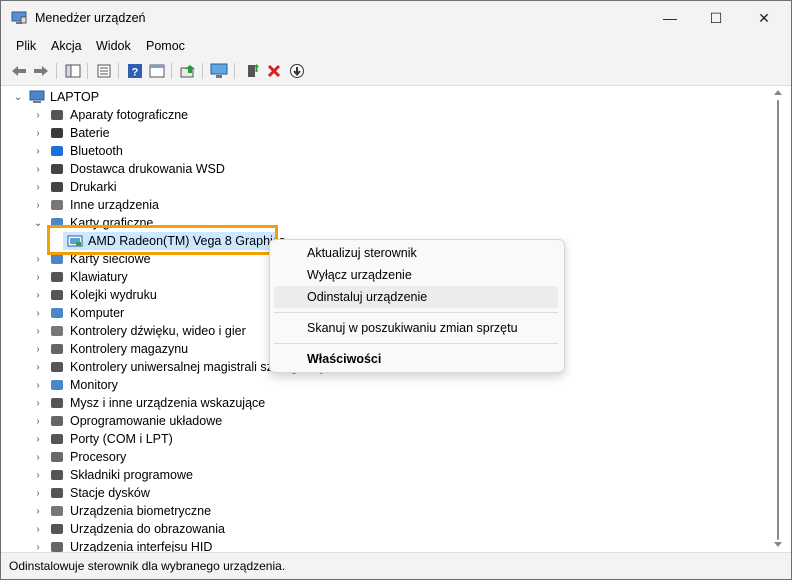  Describe the element at coordinates (764, 18) in the screenshot. I see `close-button: ✕` at that location.